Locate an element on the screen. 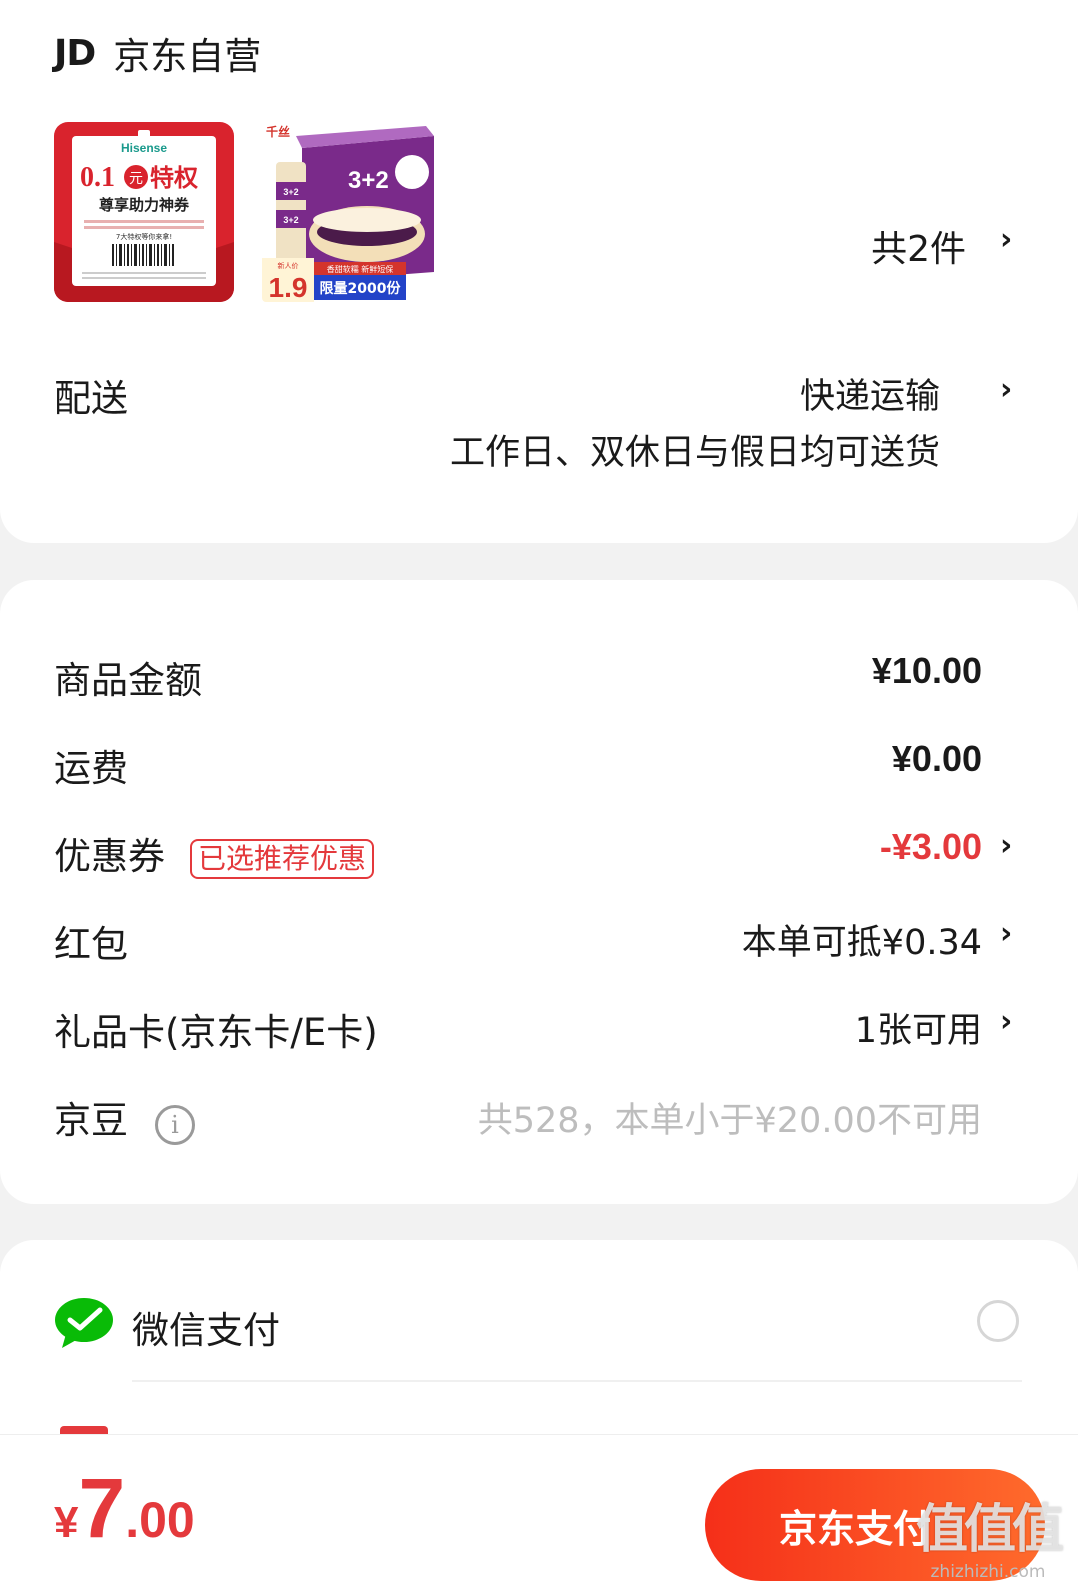  bread-side-text-2: 3+2 is located at coordinates (290, 220).